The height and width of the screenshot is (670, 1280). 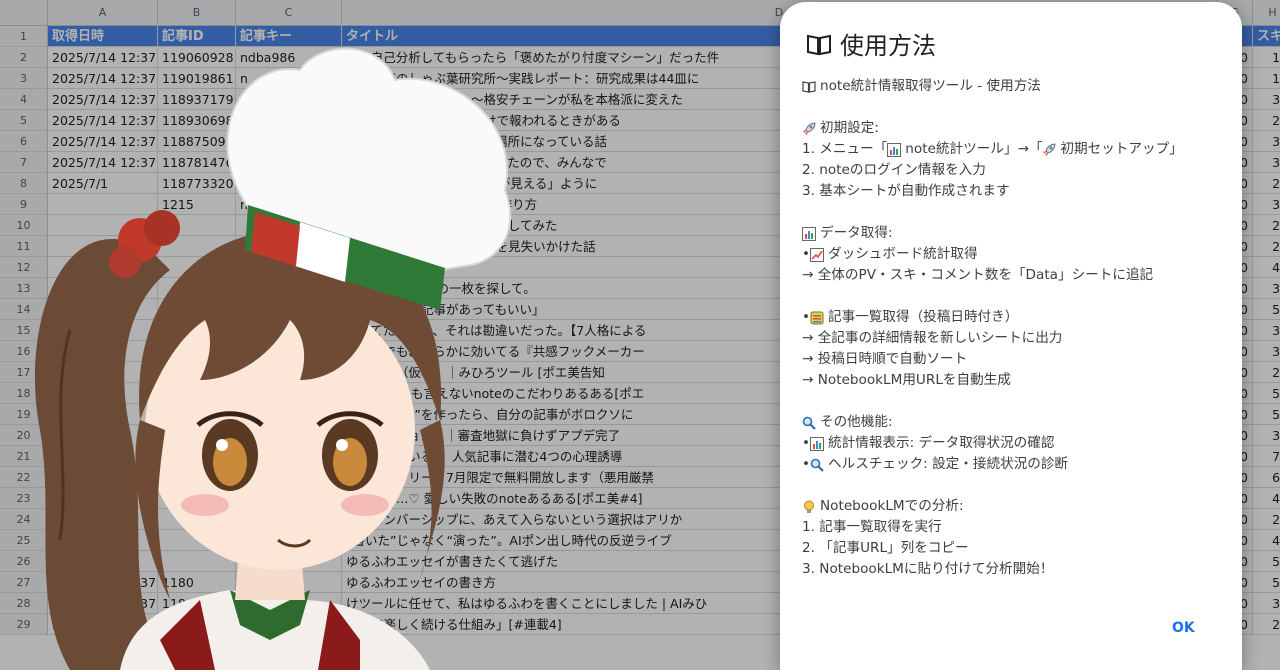 What do you see at coordinates (885, 548) in the screenshot?
I see `dialog-text: 2. 「記事URL」列をコピー` at bounding box center [885, 548].